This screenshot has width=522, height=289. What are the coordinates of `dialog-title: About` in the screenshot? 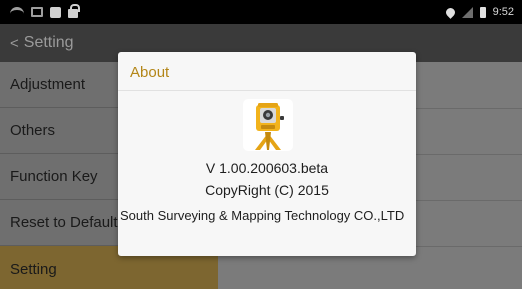 It's located at (150, 72).